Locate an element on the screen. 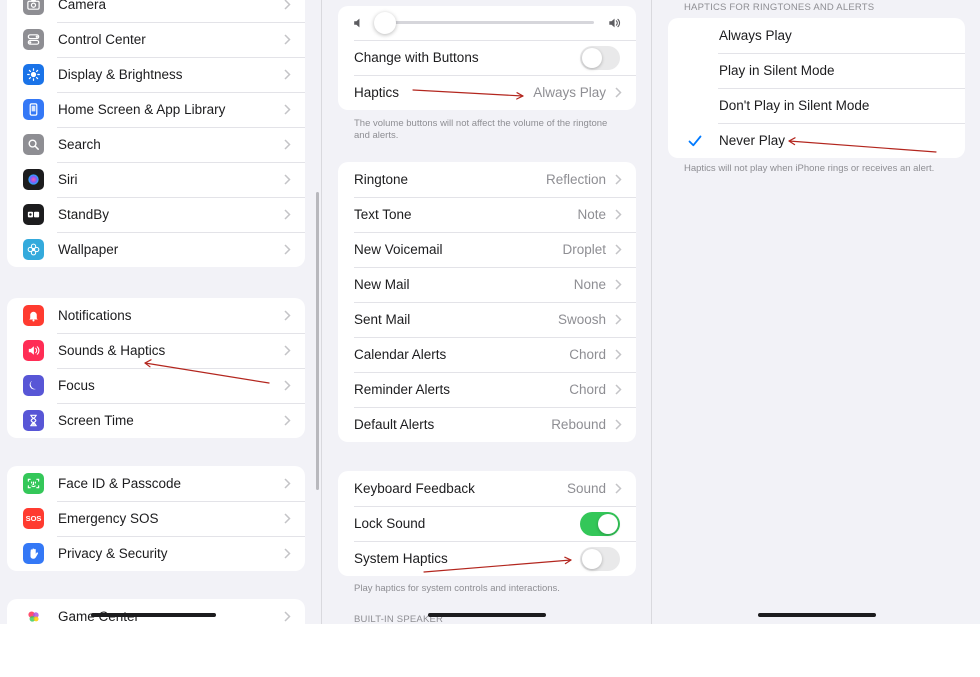 Image resolution: width=980 pixels, height=677 pixels. sidebar-item-privacy-security: Privacy & Security is located at coordinates (156, 553).